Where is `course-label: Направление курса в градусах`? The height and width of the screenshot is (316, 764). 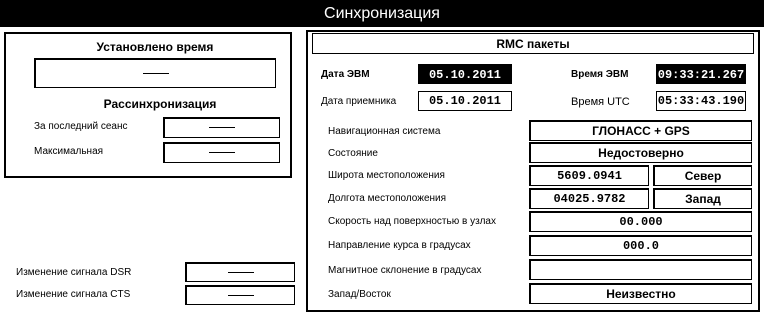
course-label: Направление курса в градусах is located at coordinates (399, 245).